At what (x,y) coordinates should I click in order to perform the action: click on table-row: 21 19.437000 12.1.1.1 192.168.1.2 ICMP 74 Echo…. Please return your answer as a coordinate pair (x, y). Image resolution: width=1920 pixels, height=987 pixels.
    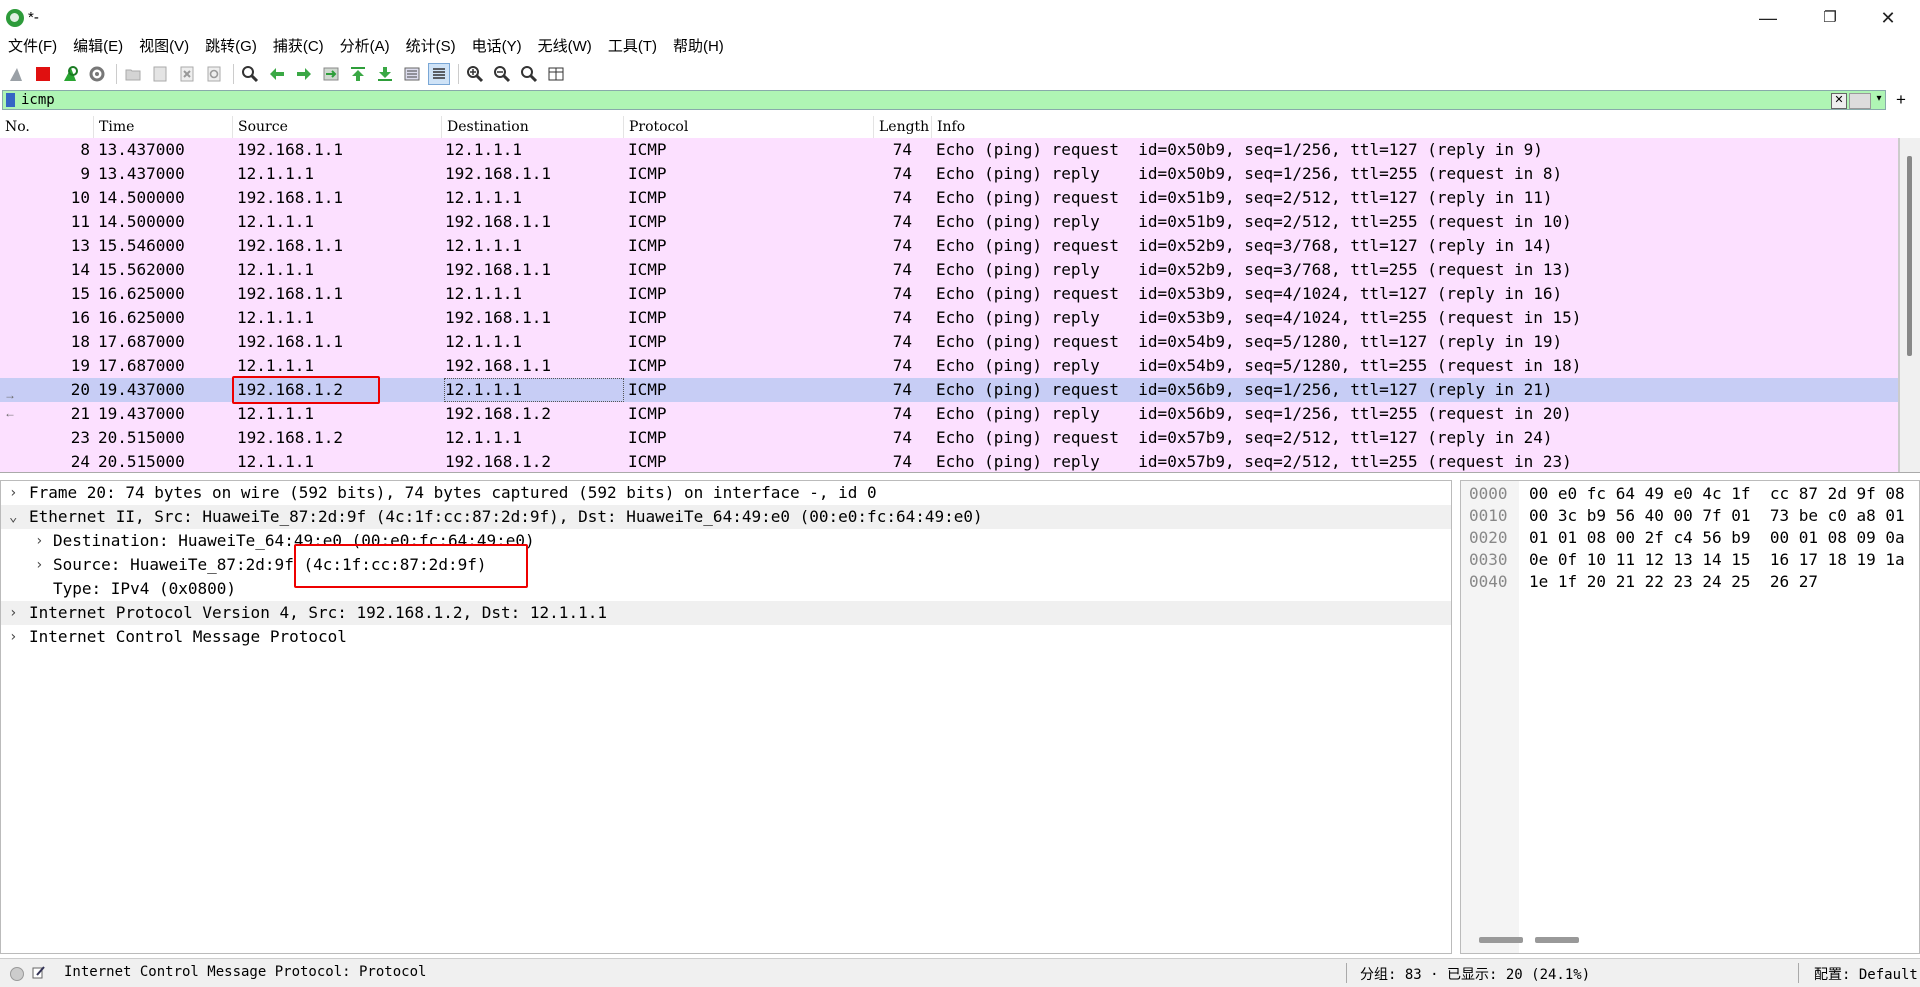
    Looking at the image, I should click on (949, 414).